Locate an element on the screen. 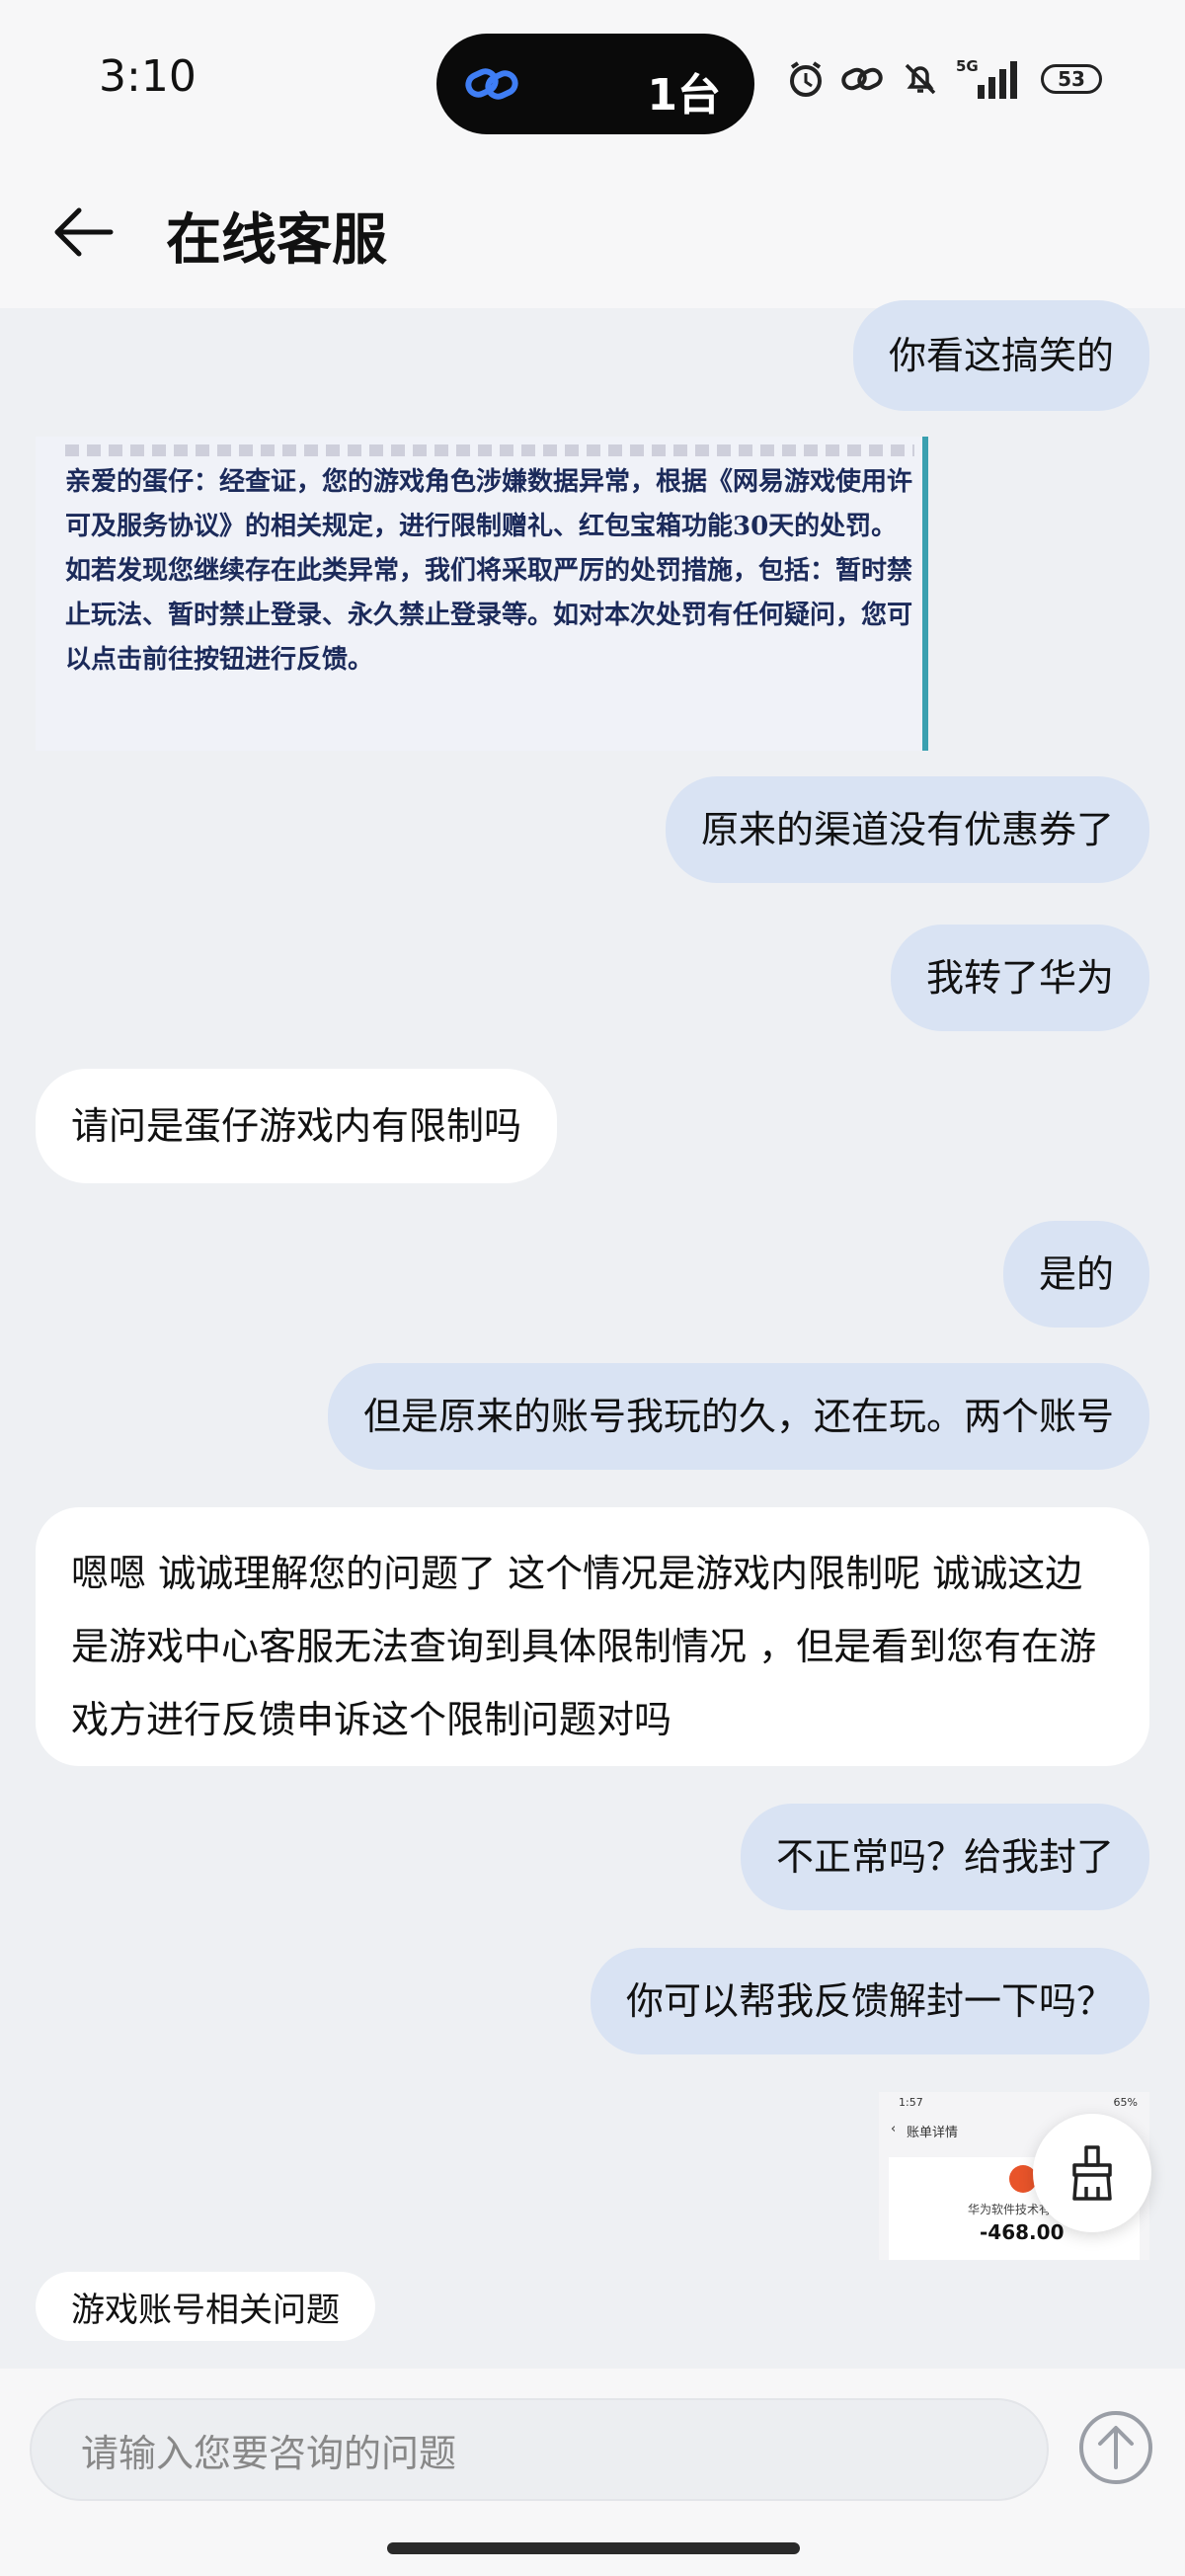  message-out: 你看这搞笑的 is located at coordinates (1001, 355).